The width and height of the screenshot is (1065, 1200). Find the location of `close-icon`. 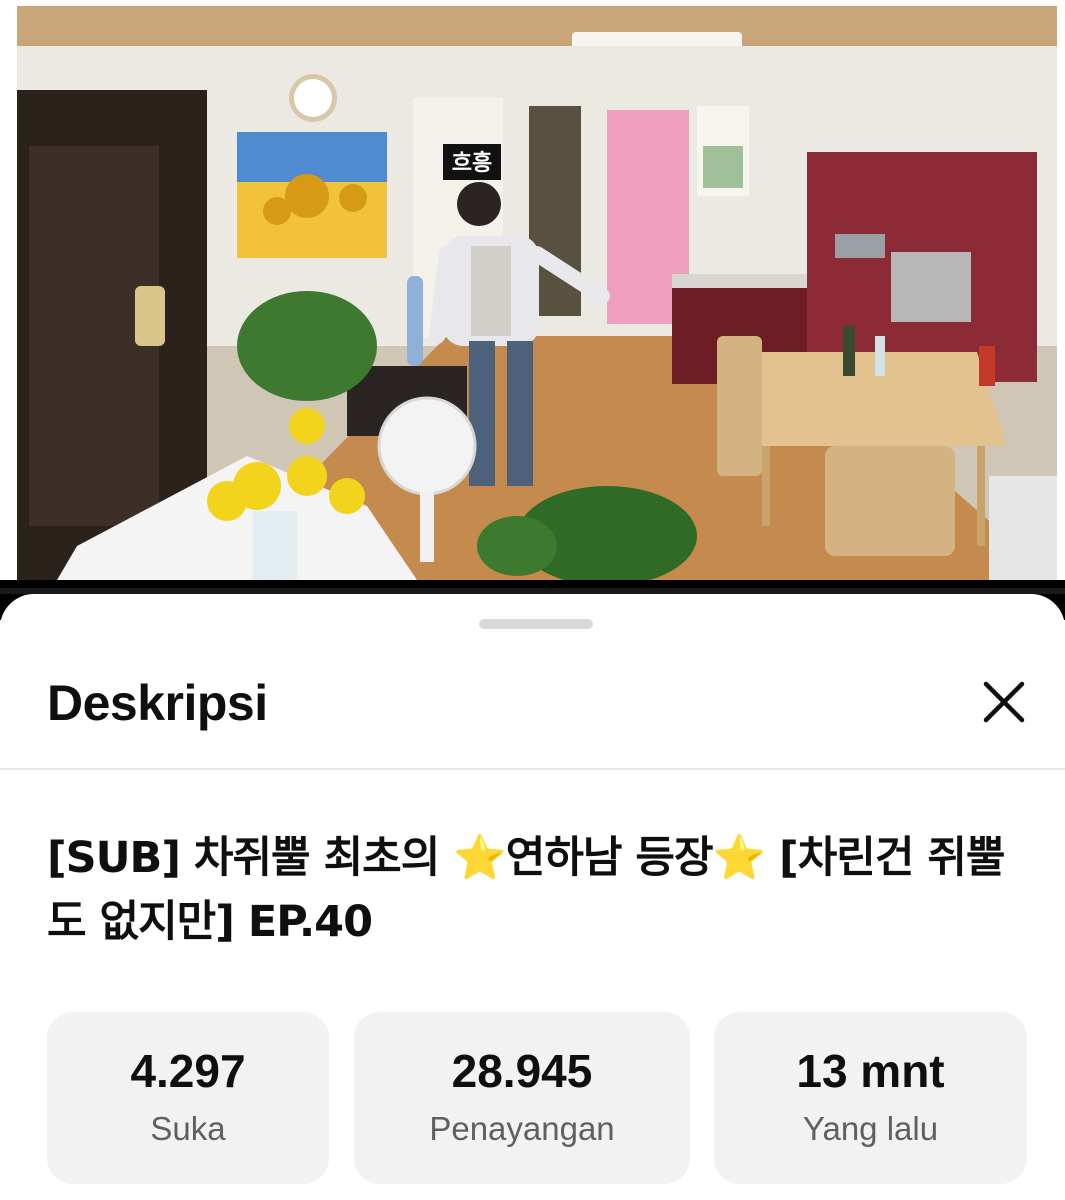

close-icon is located at coordinates (1004, 702).